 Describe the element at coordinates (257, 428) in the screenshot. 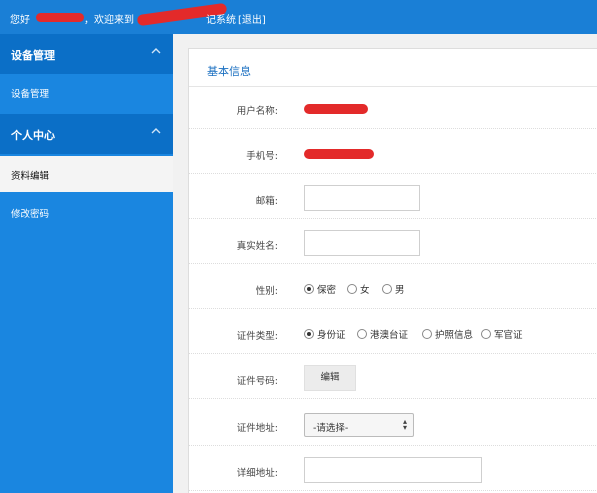

I see `id-address-label: 证件地址:` at that location.